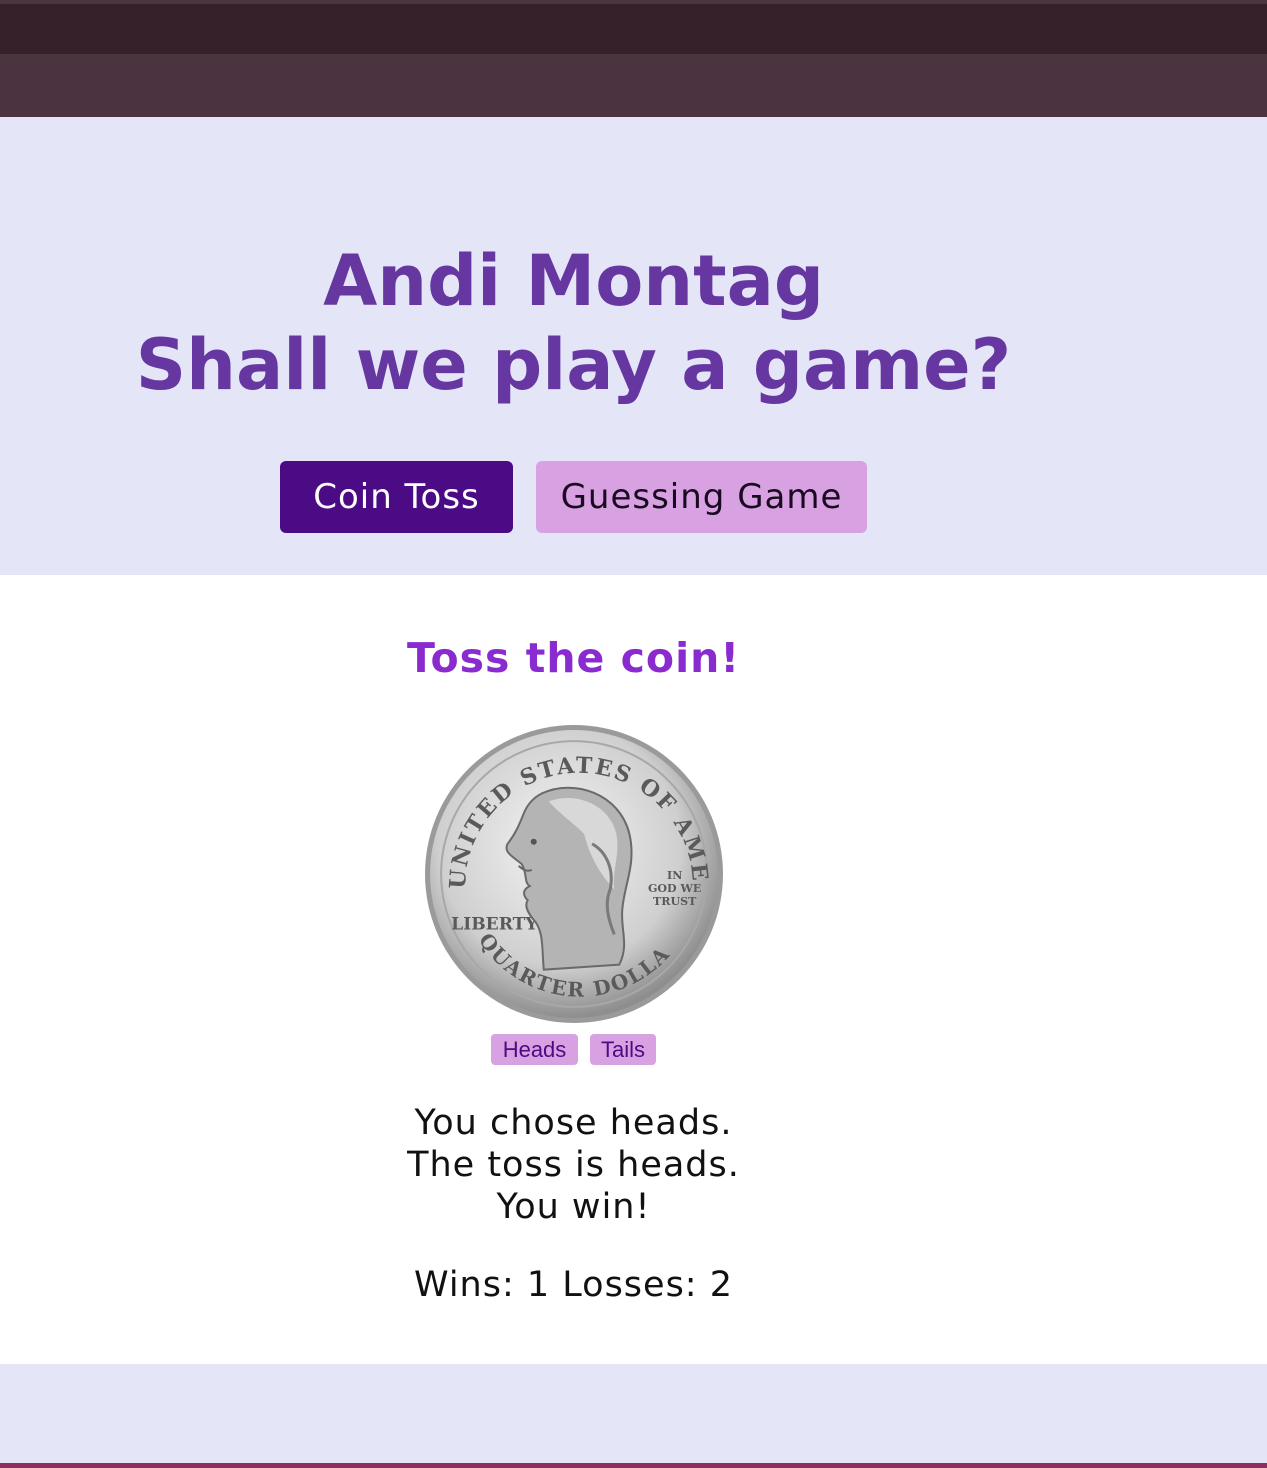  I want to click on heads-button: Heads, so click(534, 1049).